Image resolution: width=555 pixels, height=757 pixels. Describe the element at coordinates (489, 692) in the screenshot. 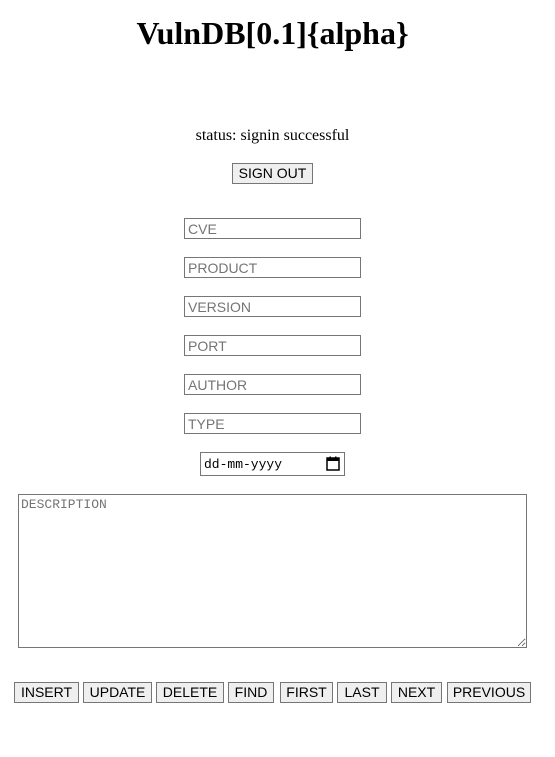

I see `previous-button: PREVIOUS` at that location.